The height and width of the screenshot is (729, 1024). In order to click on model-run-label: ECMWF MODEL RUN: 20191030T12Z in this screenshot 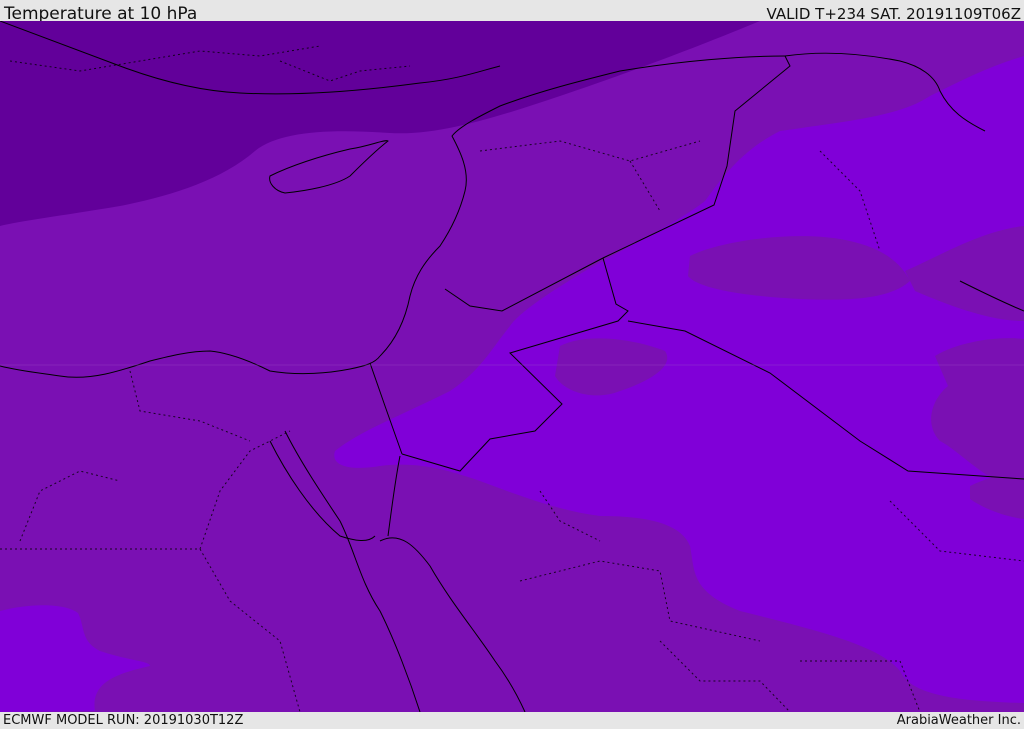, I will do `click(123, 720)`.